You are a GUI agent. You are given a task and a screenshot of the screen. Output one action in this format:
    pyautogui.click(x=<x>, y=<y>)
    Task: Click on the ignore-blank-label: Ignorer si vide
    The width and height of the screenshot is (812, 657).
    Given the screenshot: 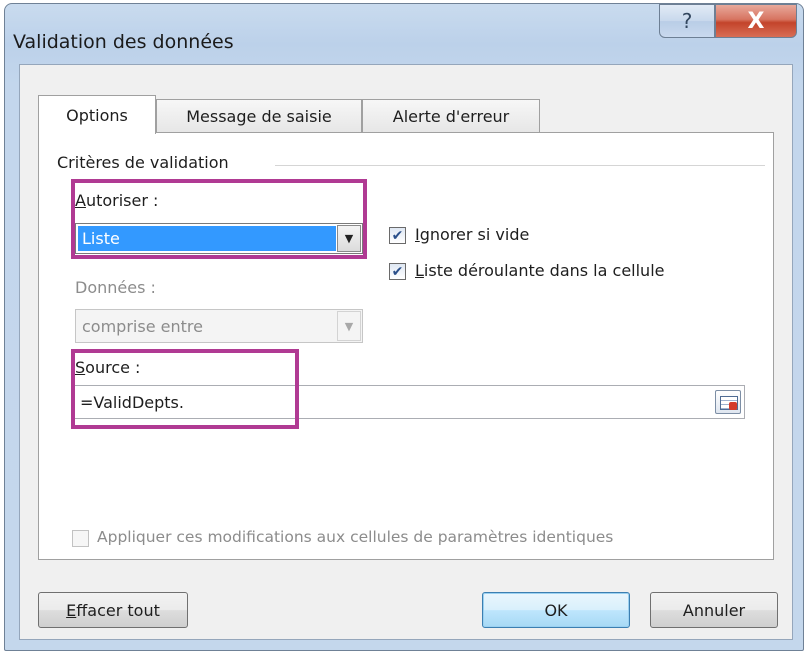 What is the action you would take?
    pyautogui.click(x=472, y=234)
    